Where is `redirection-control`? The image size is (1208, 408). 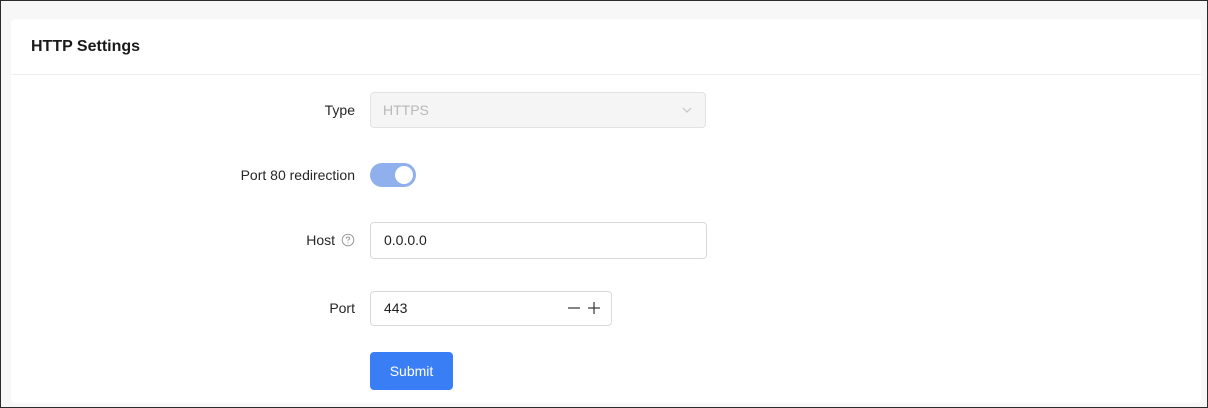 redirection-control is located at coordinates (393, 175).